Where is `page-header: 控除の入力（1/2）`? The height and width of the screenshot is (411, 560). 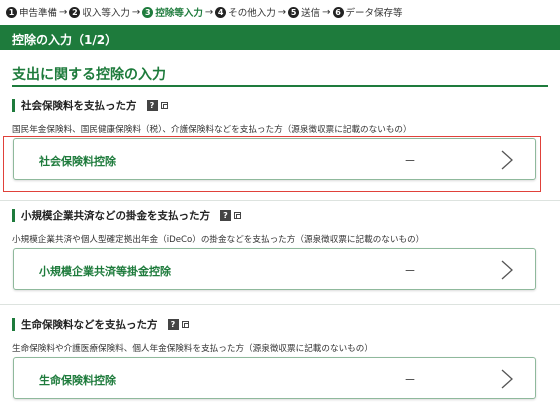
page-header: 控除の入力（1/2） is located at coordinates (280, 37).